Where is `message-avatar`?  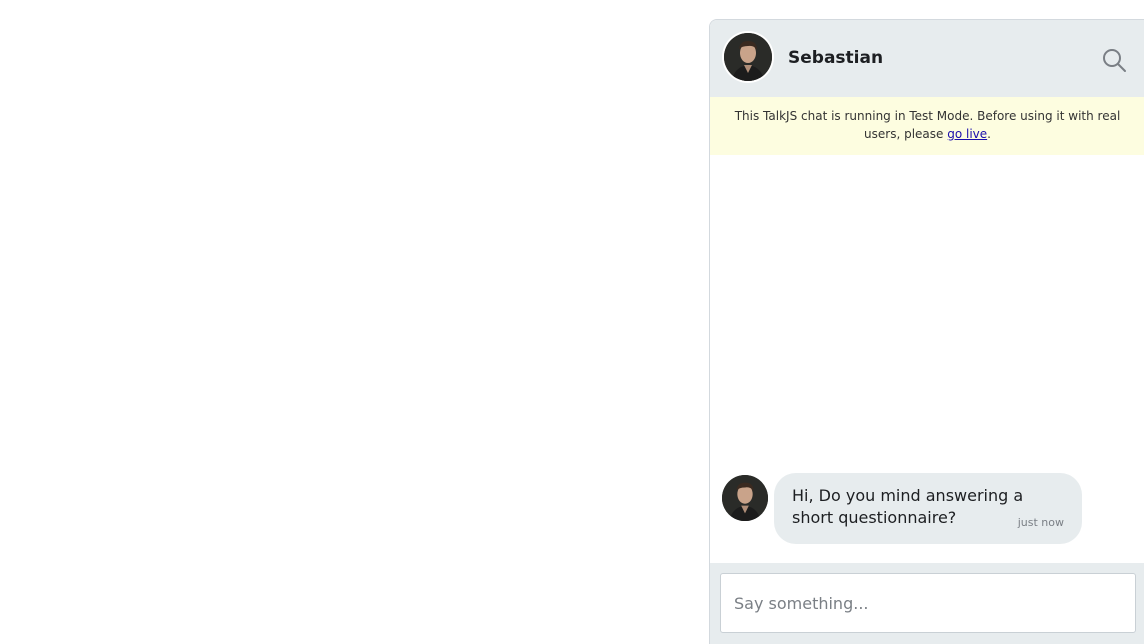
message-avatar is located at coordinates (745, 498).